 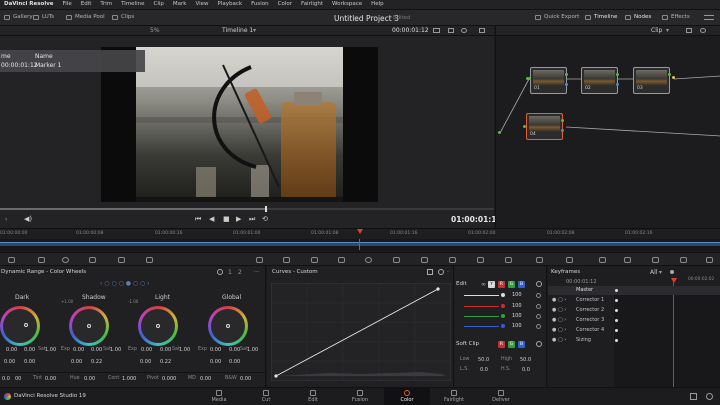 I want to click on dark-sat-value: 1.00, so click(x=50, y=350).